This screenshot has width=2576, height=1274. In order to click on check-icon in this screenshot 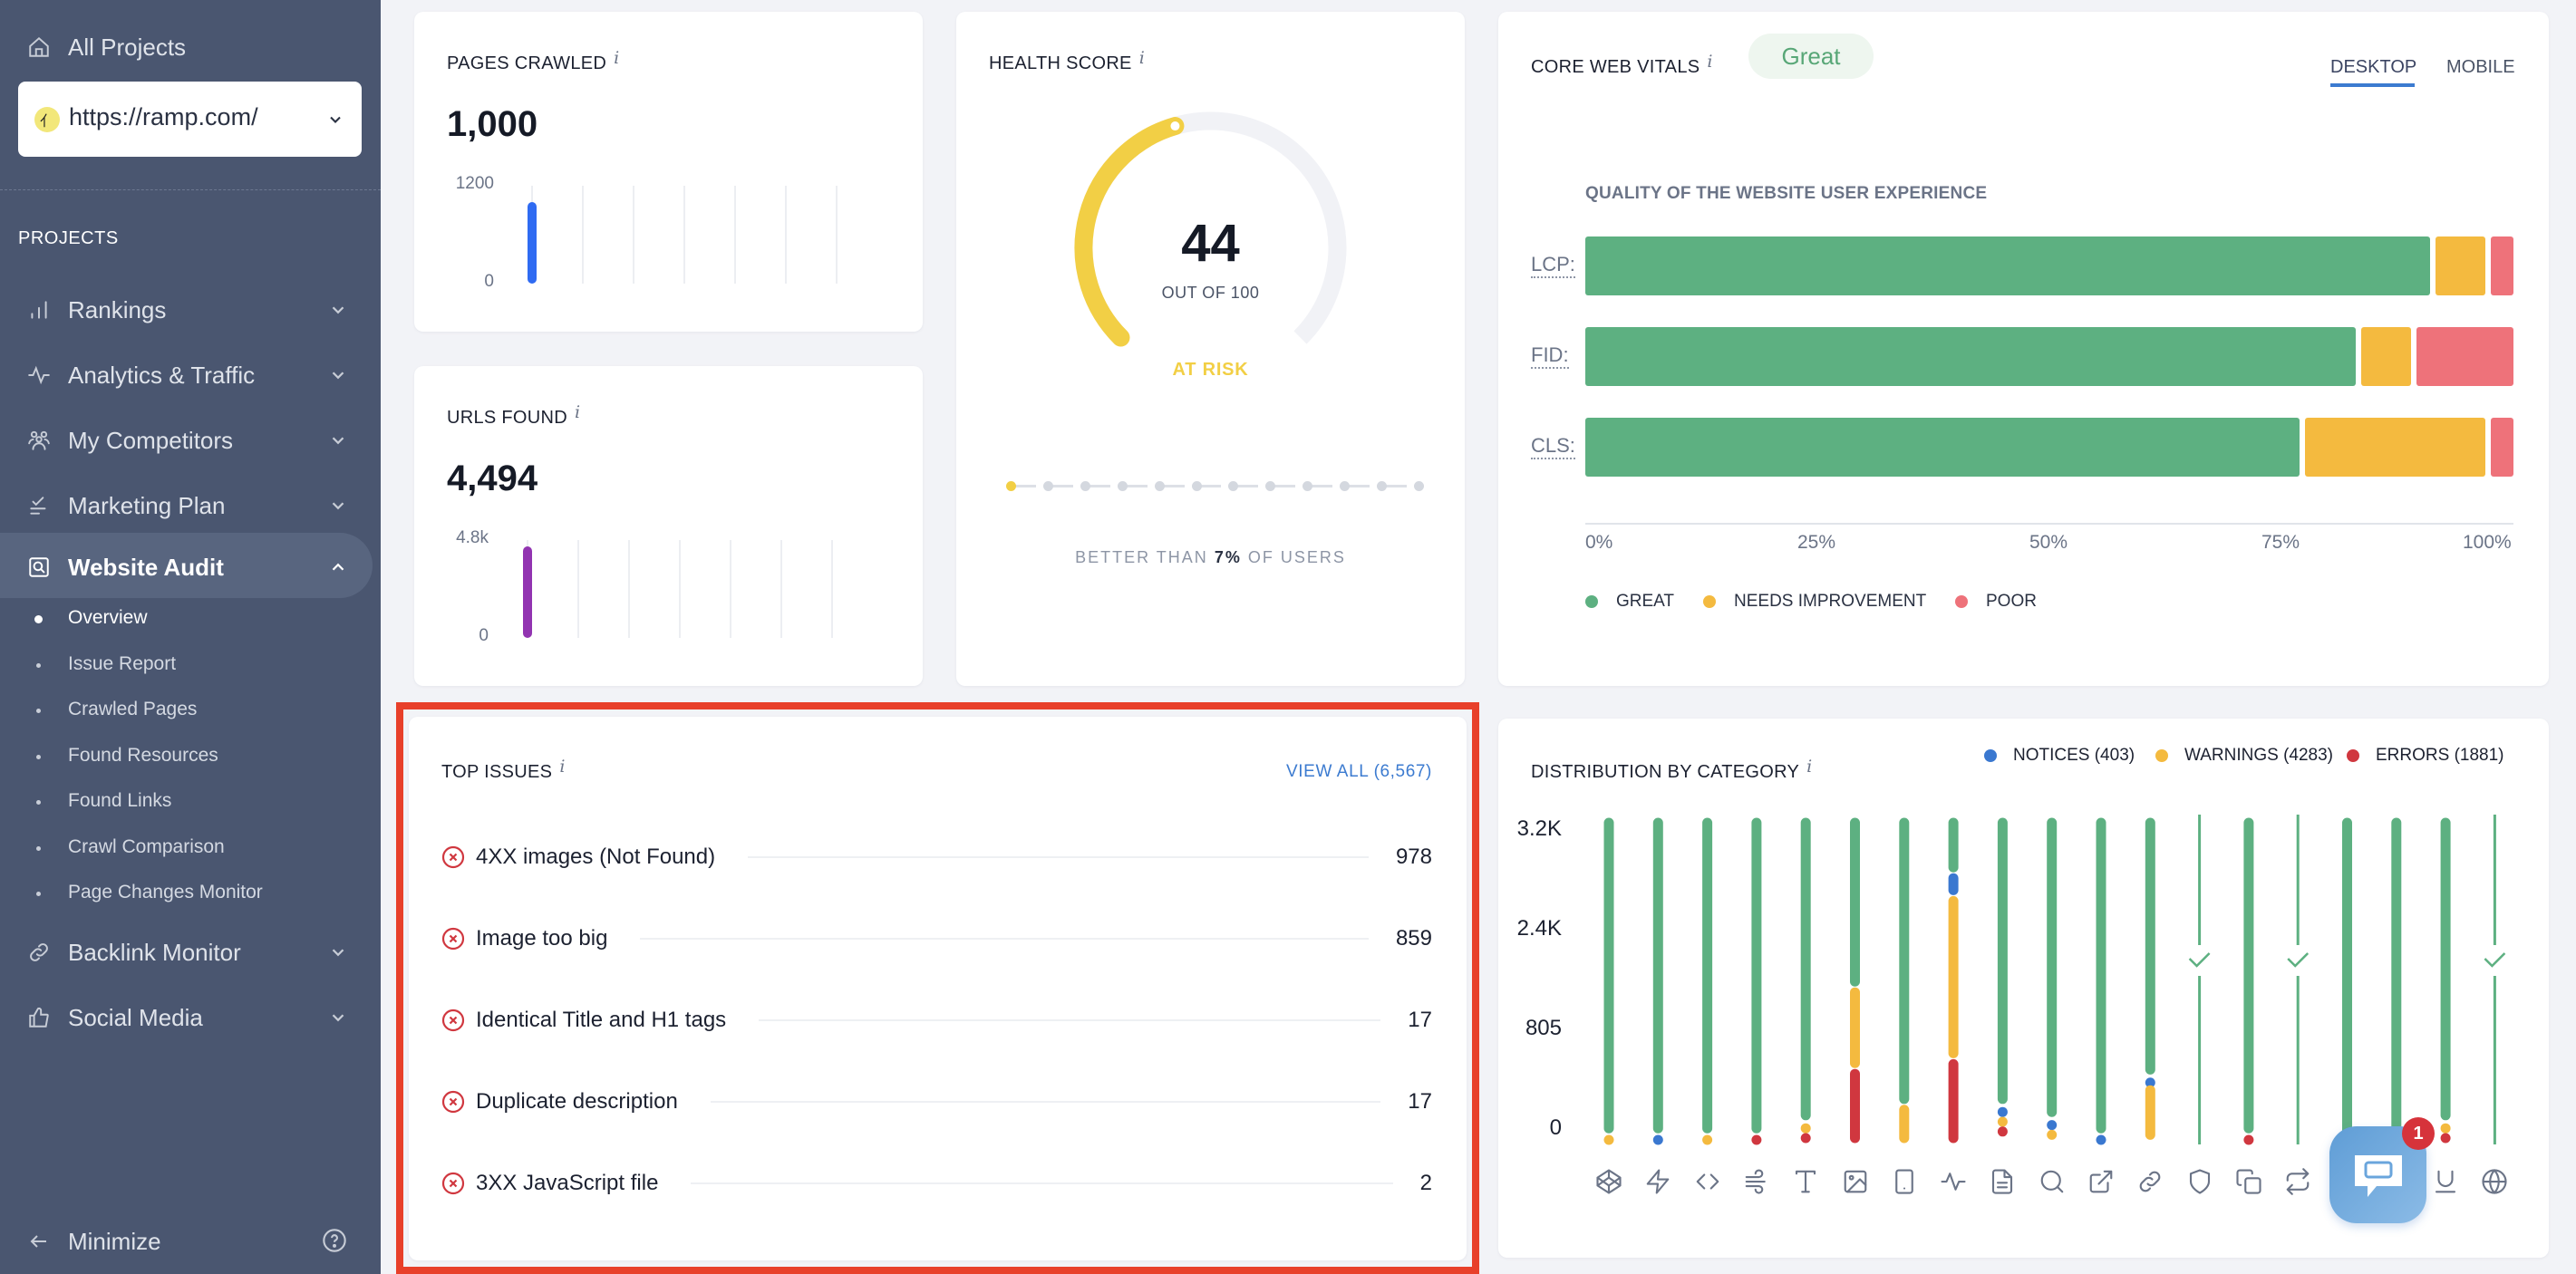, I will do `click(2495, 960)`.